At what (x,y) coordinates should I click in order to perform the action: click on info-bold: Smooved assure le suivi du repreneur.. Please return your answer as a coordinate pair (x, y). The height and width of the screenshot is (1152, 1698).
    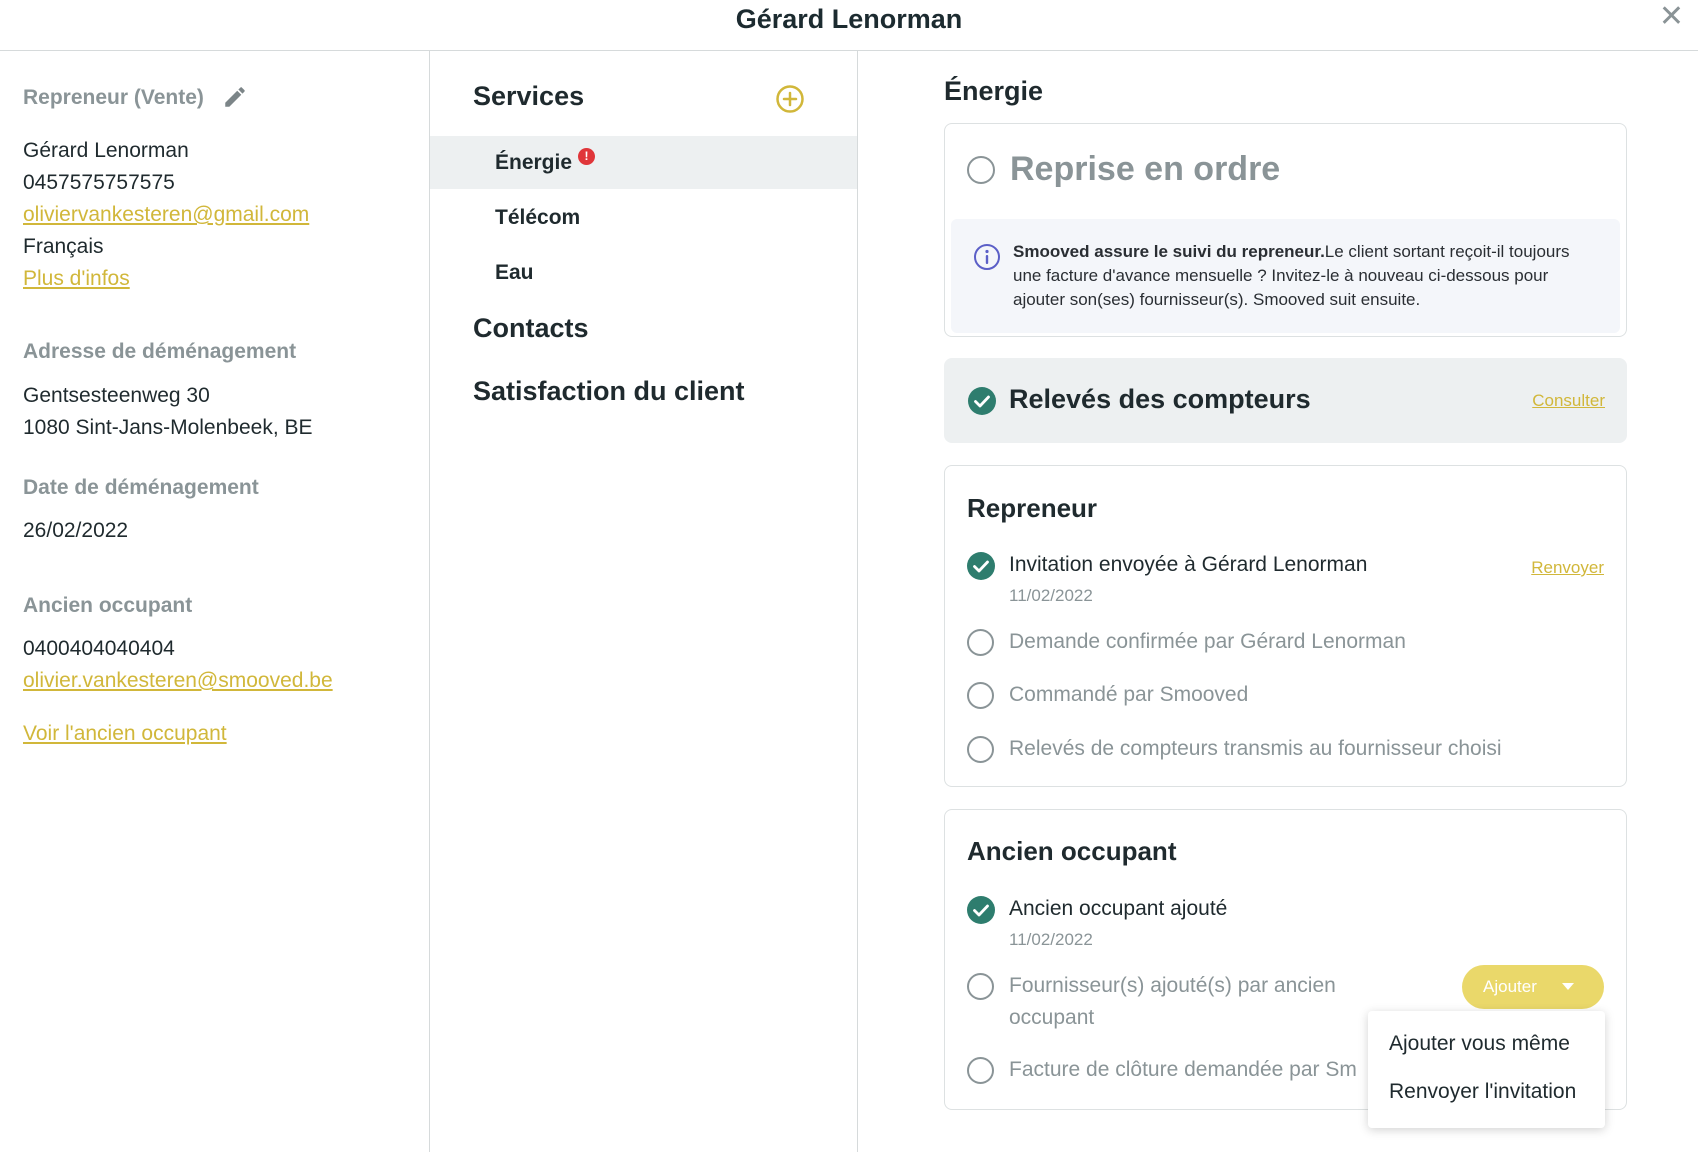
    Looking at the image, I should click on (1169, 251).